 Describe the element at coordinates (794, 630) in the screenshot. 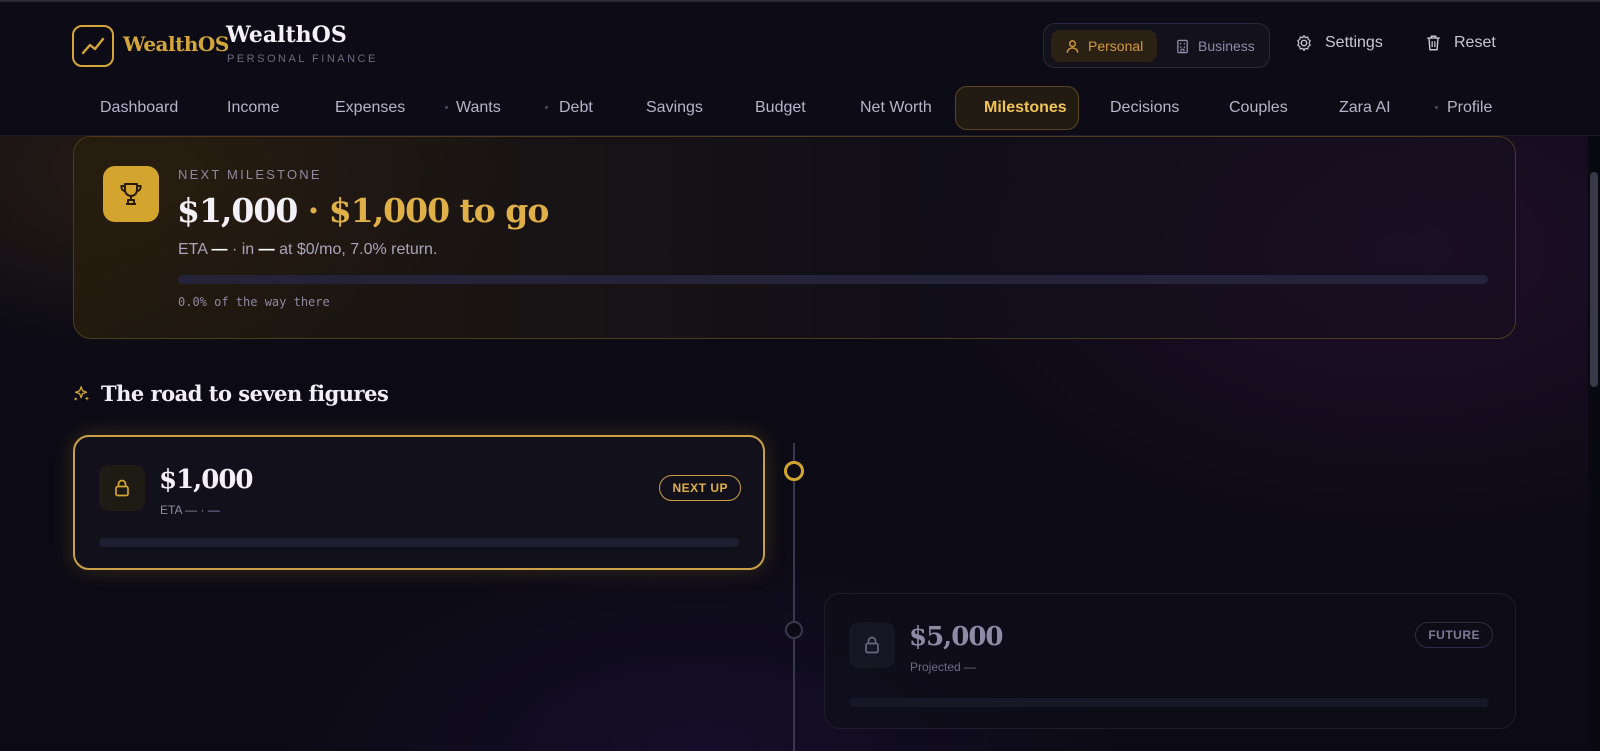

I see `timeline-node-future` at that location.